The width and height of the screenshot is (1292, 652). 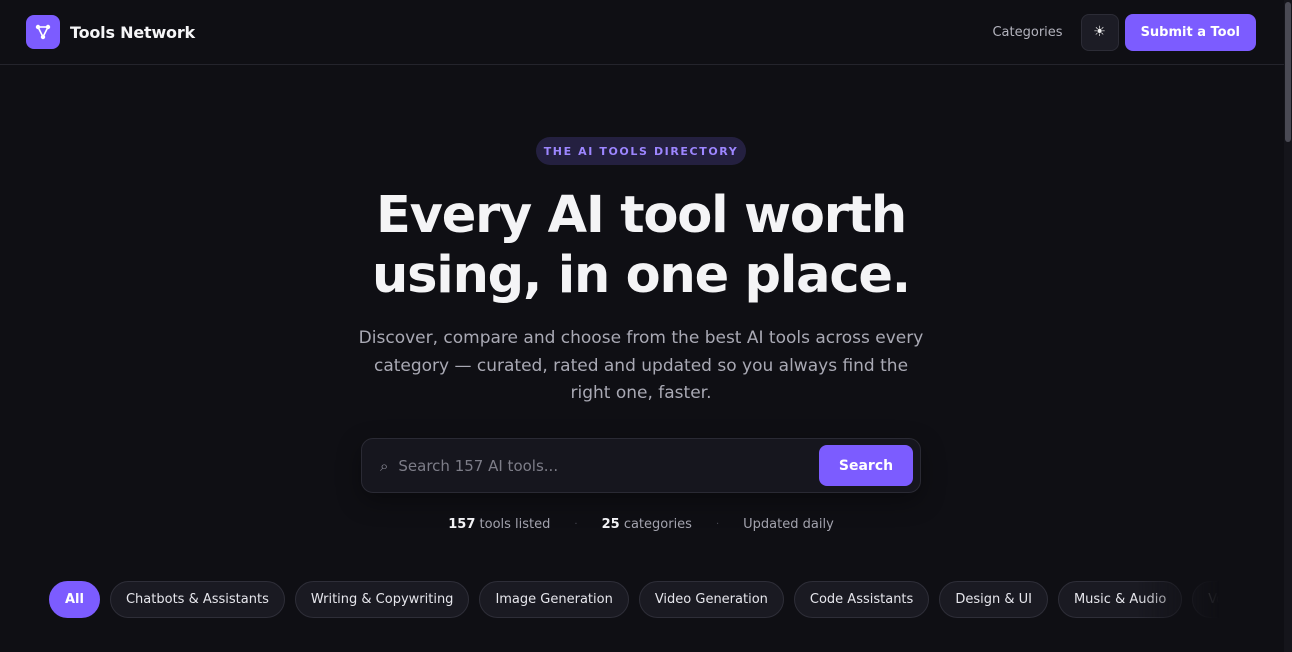 I want to click on stat-updated: Updated daily, so click(x=788, y=524).